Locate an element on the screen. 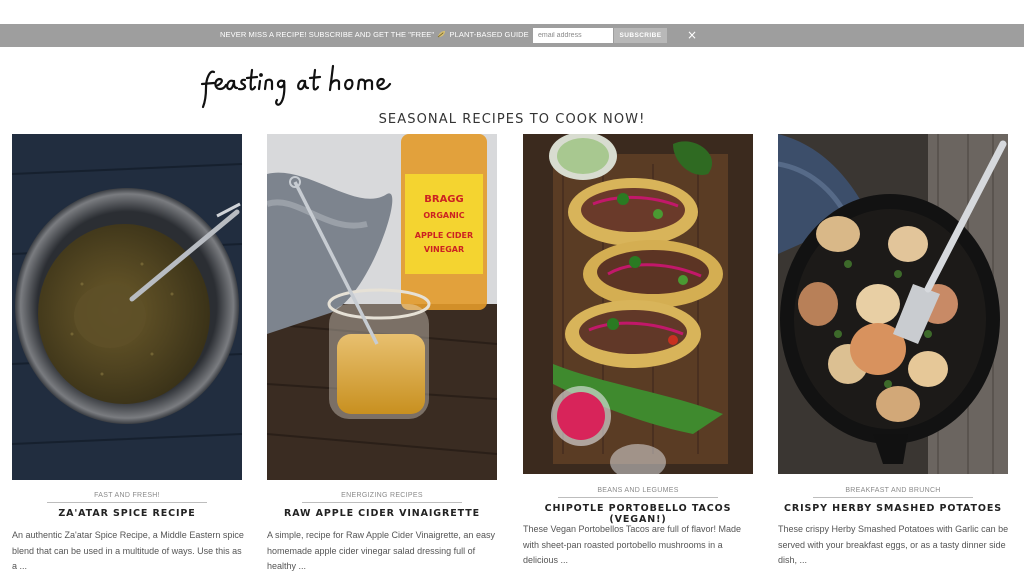  recipe-image-tacos is located at coordinates (638, 304).